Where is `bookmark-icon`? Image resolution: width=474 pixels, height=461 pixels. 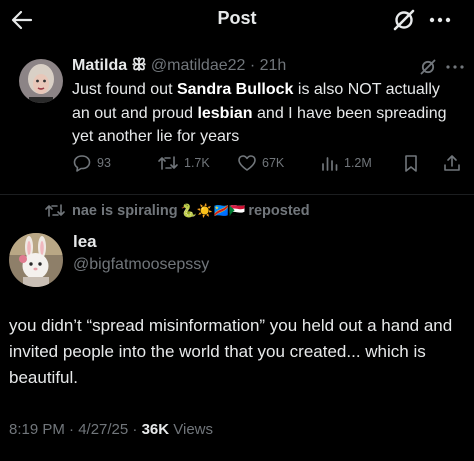
bookmark-icon is located at coordinates (411, 163).